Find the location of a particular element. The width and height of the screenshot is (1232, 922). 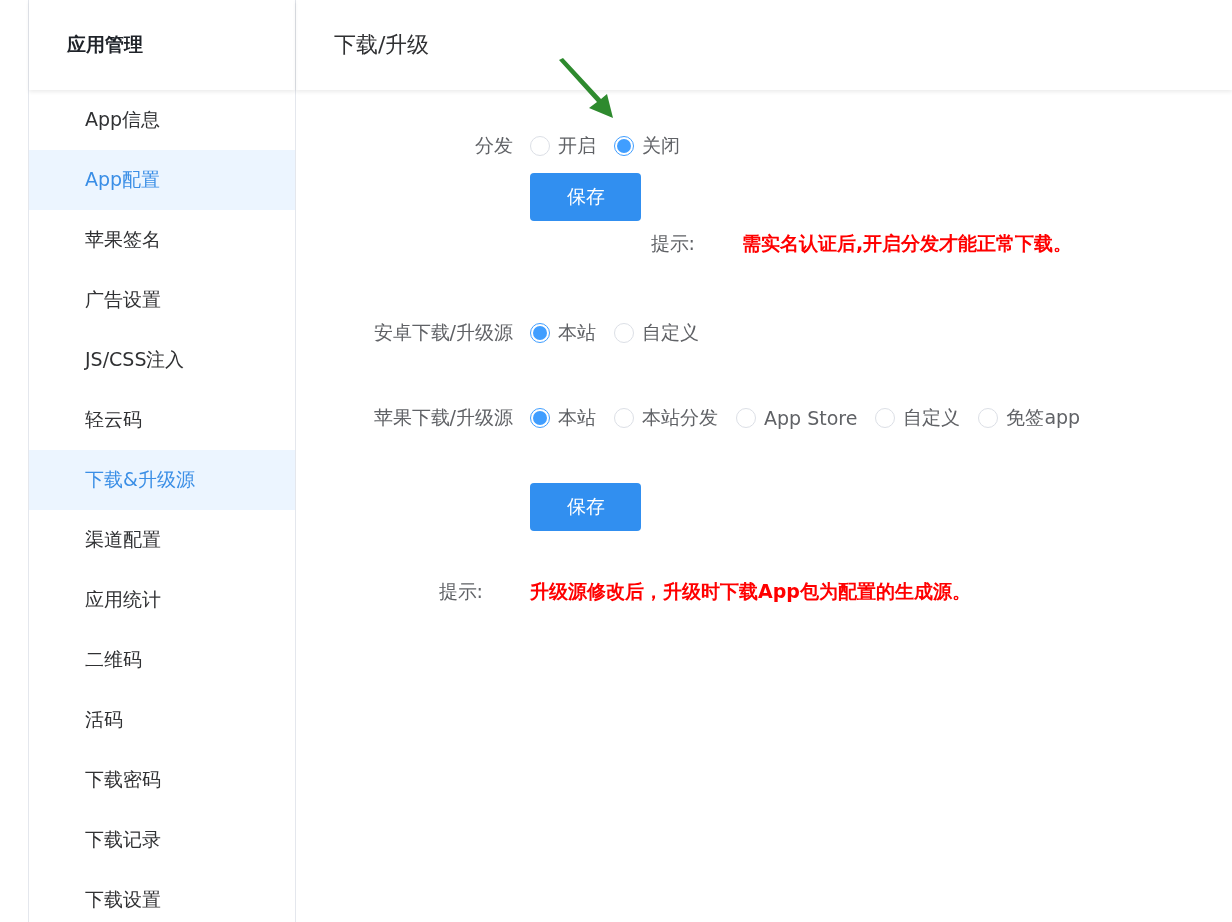

page-title: 下载/升级 is located at coordinates (764, 45).